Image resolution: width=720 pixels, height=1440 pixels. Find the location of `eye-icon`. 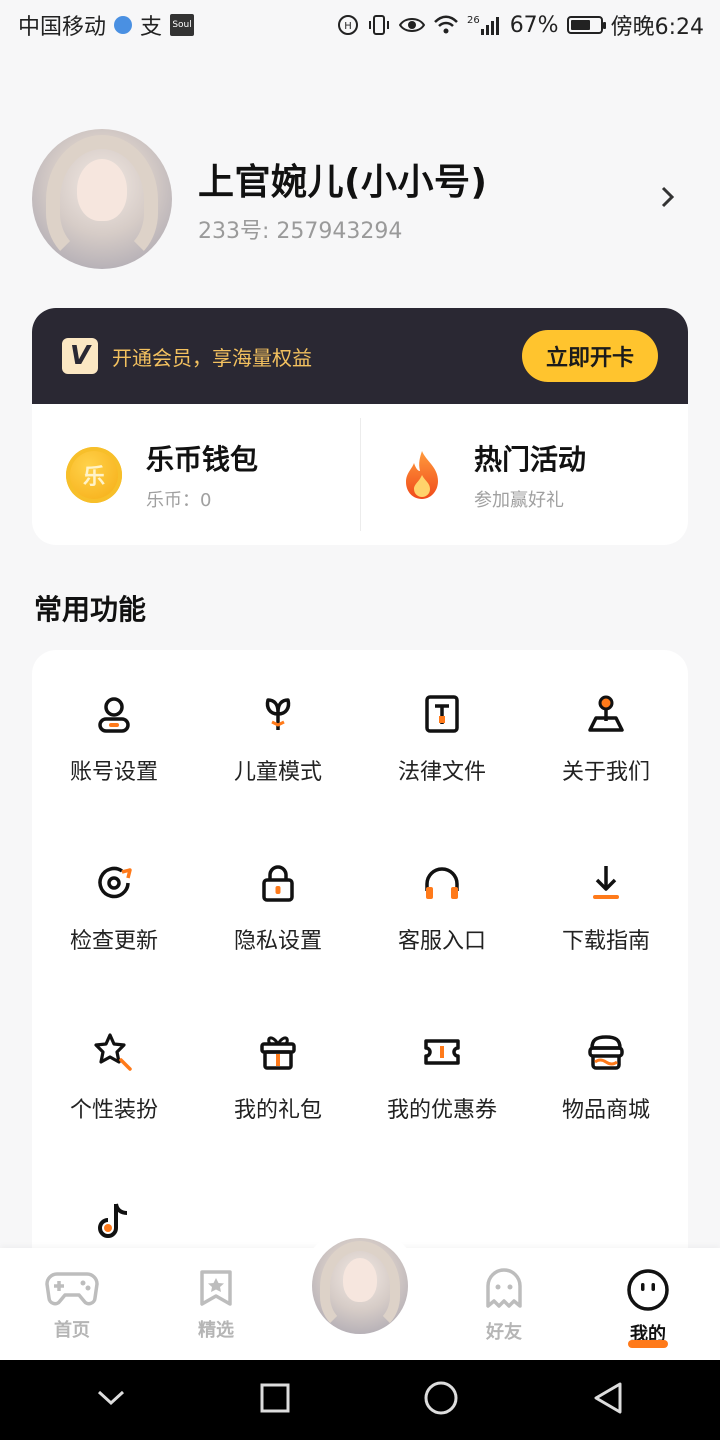

eye-icon is located at coordinates (411, 25).